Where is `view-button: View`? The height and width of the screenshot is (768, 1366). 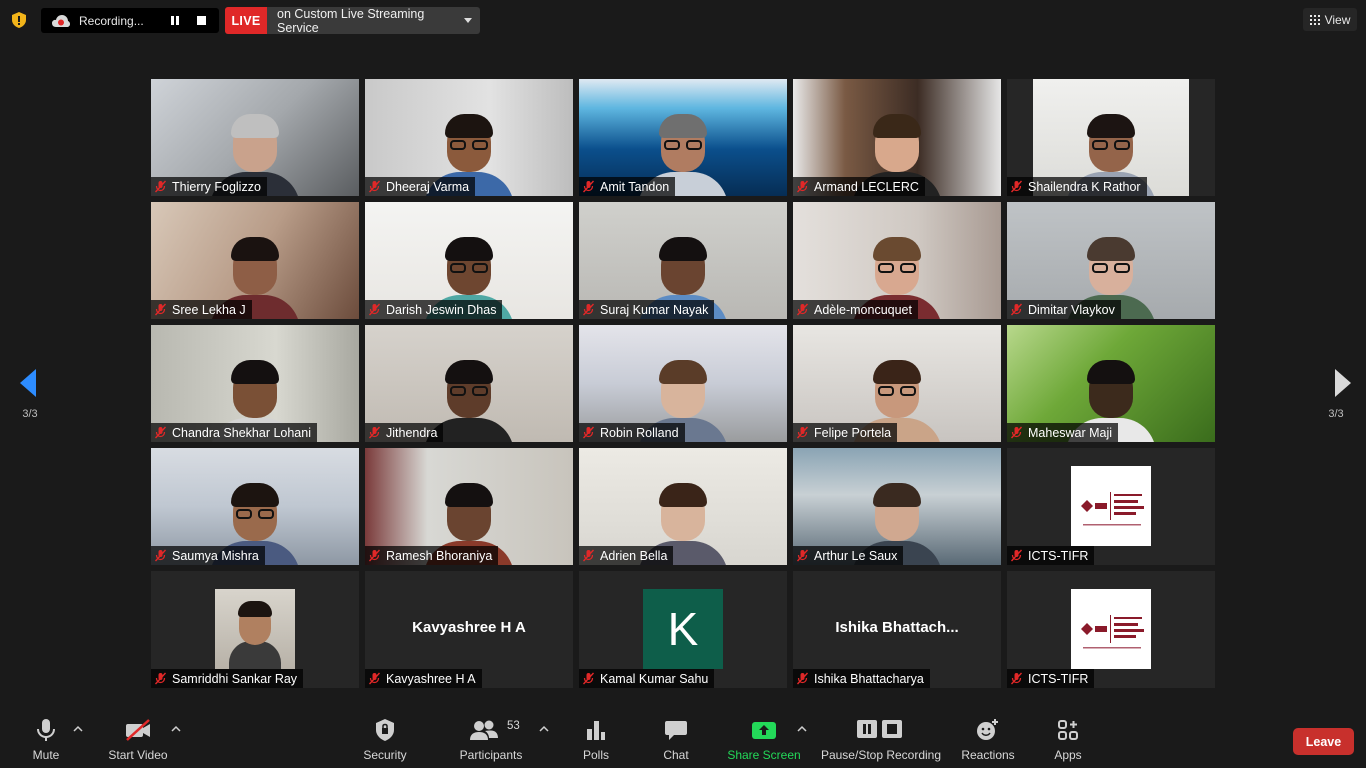 view-button: View is located at coordinates (1330, 19).